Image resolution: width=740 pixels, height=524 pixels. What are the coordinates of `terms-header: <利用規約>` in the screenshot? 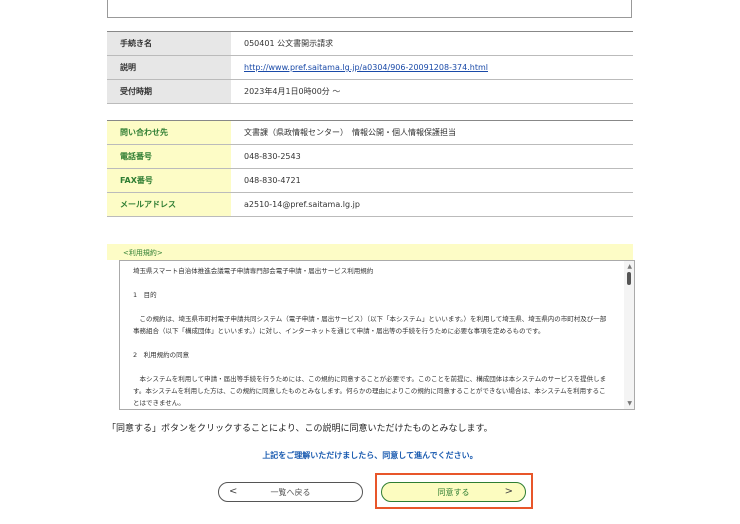 It's located at (370, 252).